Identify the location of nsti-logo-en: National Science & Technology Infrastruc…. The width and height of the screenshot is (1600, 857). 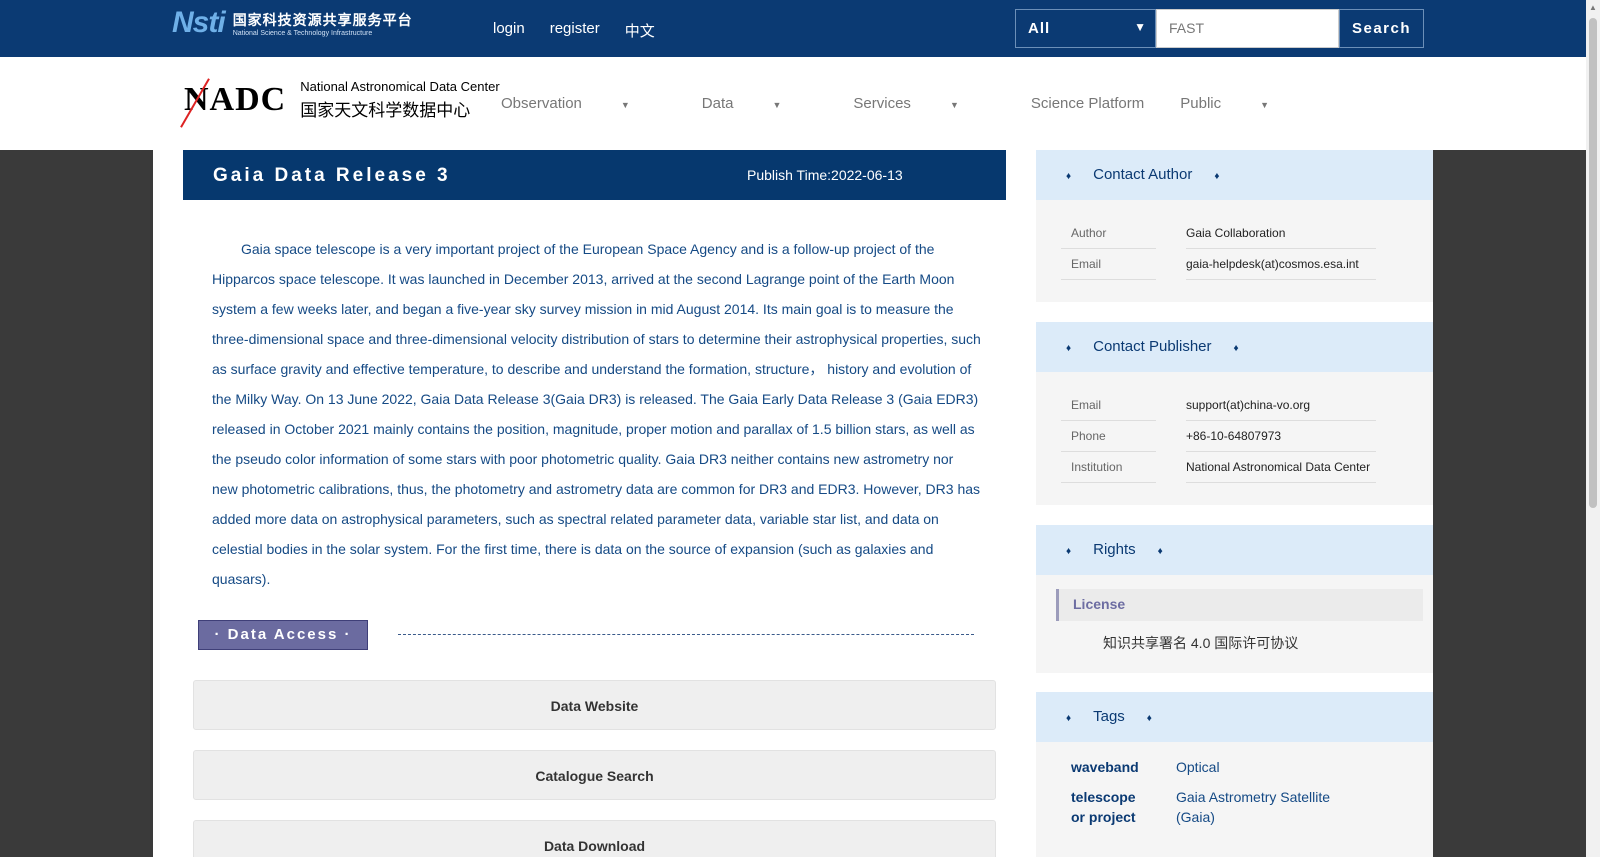
(302, 33).